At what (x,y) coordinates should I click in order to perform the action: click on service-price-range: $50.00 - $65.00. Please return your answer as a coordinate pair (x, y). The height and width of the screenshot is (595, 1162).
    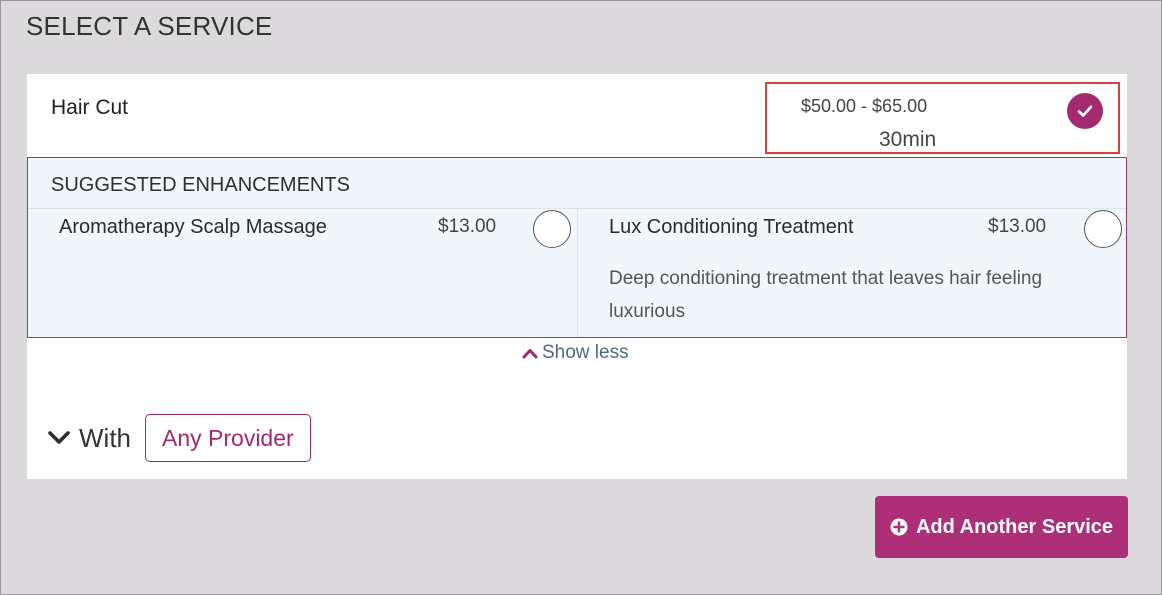
    Looking at the image, I should click on (864, 106).